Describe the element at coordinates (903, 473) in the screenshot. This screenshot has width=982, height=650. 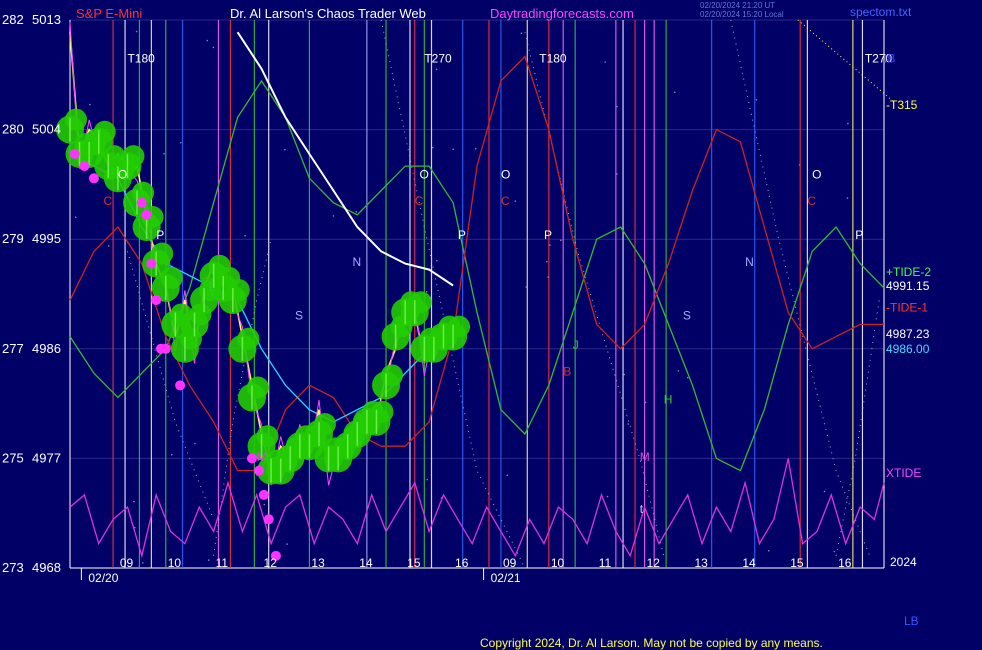
I see `right-label: XTIDE` at that location.